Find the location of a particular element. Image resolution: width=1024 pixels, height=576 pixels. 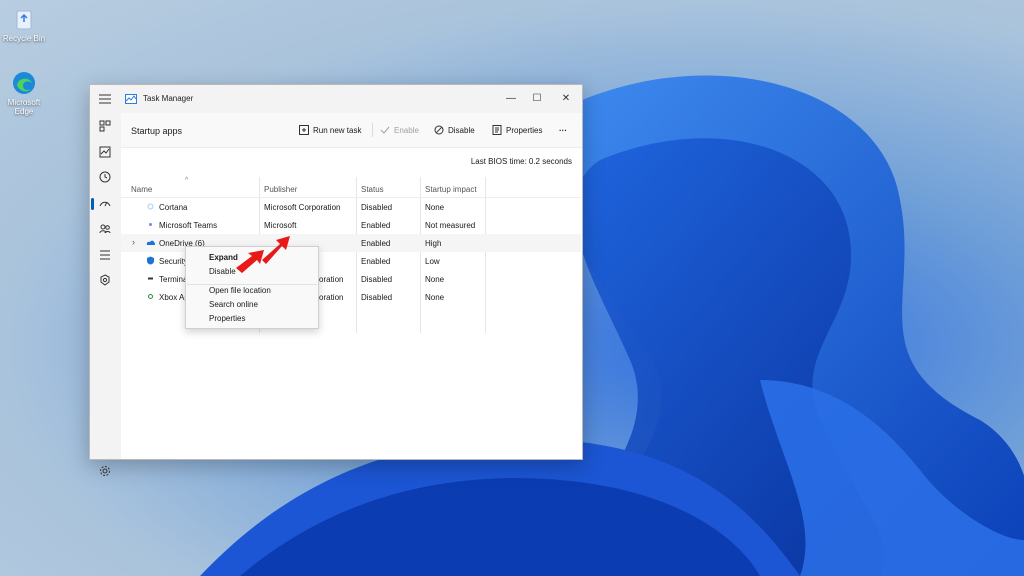

maximize-button: ☐ is located at coordinates (537, 98).